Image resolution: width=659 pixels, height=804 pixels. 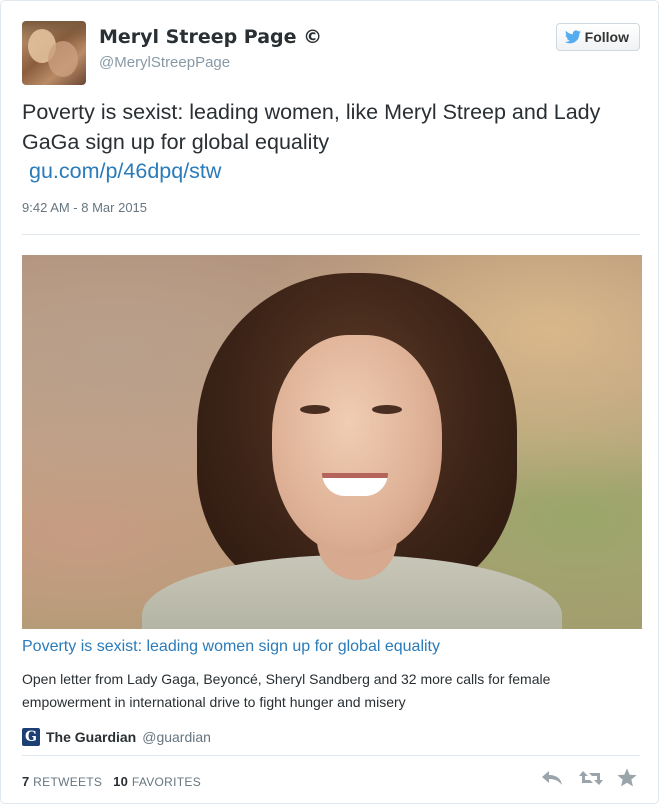 I want to click on author-avatar, so click(x=54, y=53).